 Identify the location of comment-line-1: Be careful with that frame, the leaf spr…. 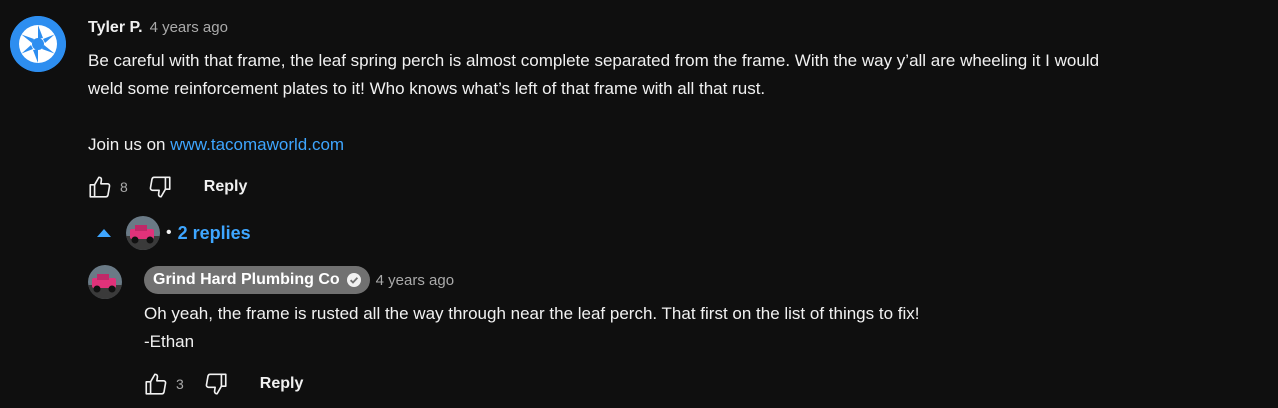
(594, 60).